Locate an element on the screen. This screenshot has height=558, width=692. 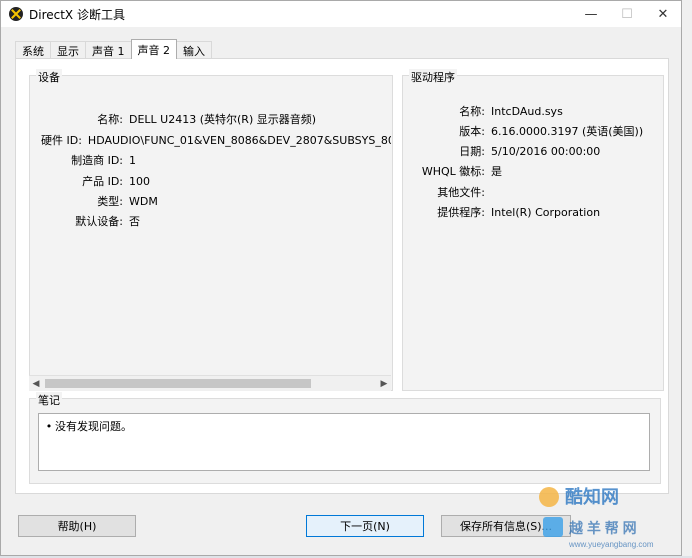
device-product-id-row: 产品 ID: 100 is located at coordinates (95, 181).